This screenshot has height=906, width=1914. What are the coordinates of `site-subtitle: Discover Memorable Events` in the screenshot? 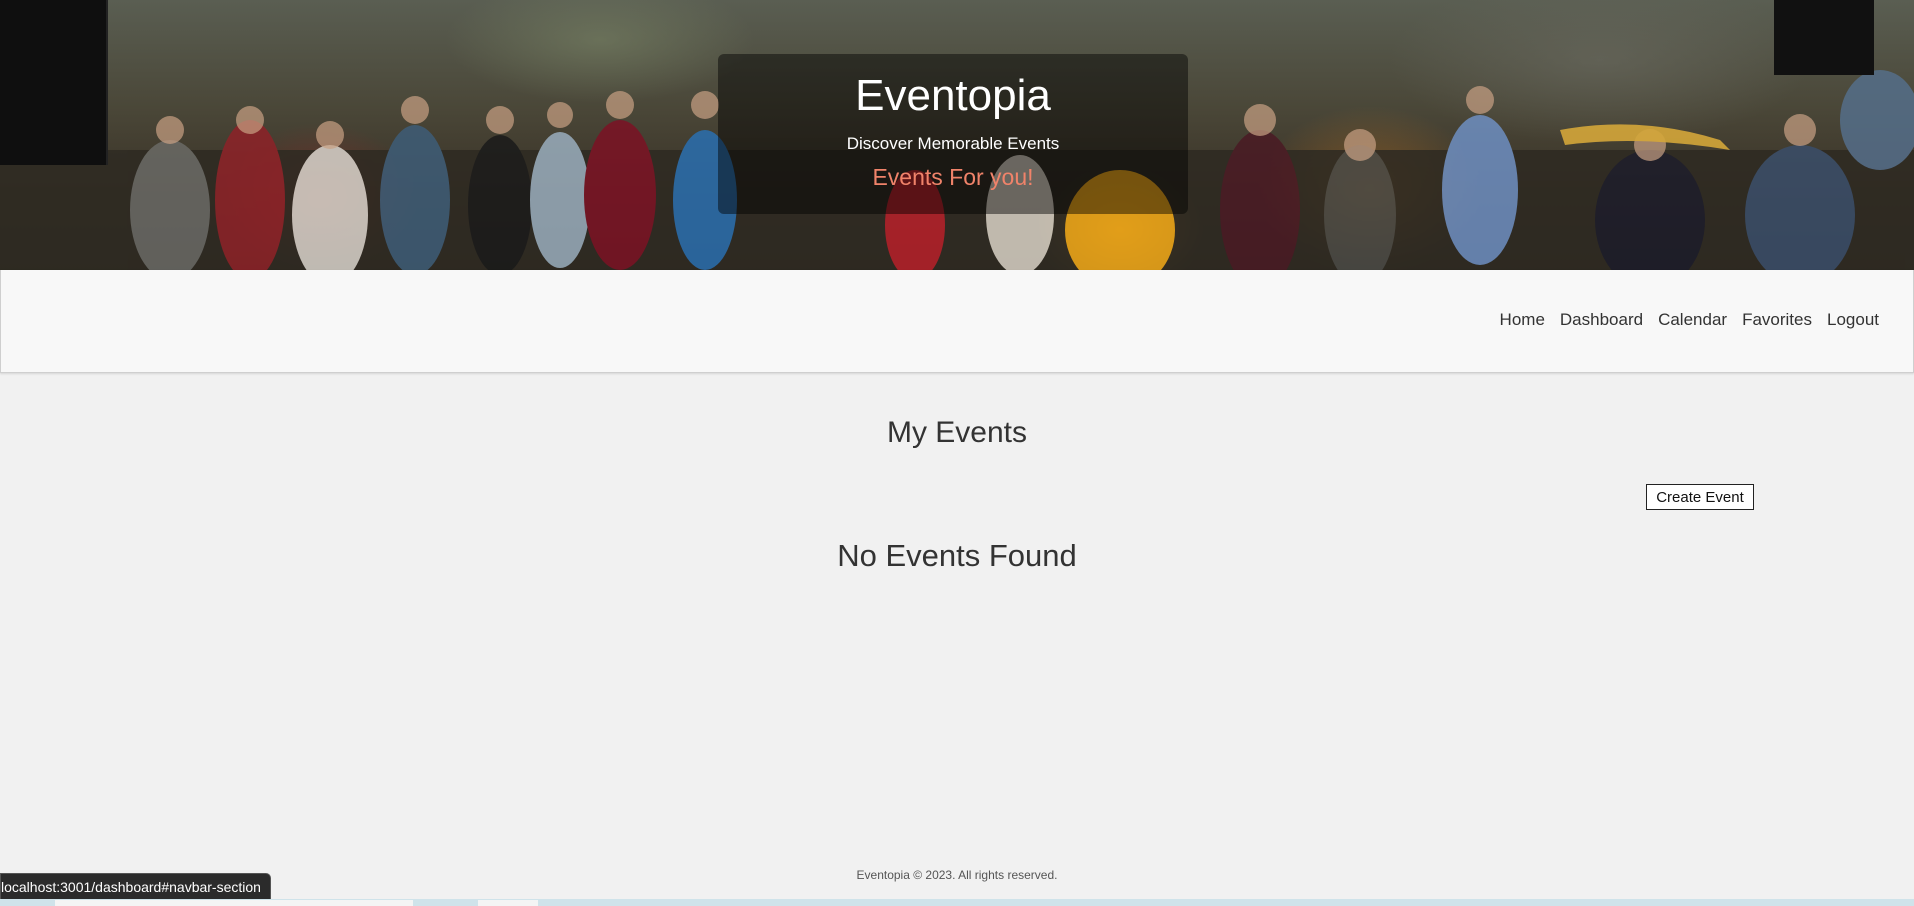 It's located at (953, 144).